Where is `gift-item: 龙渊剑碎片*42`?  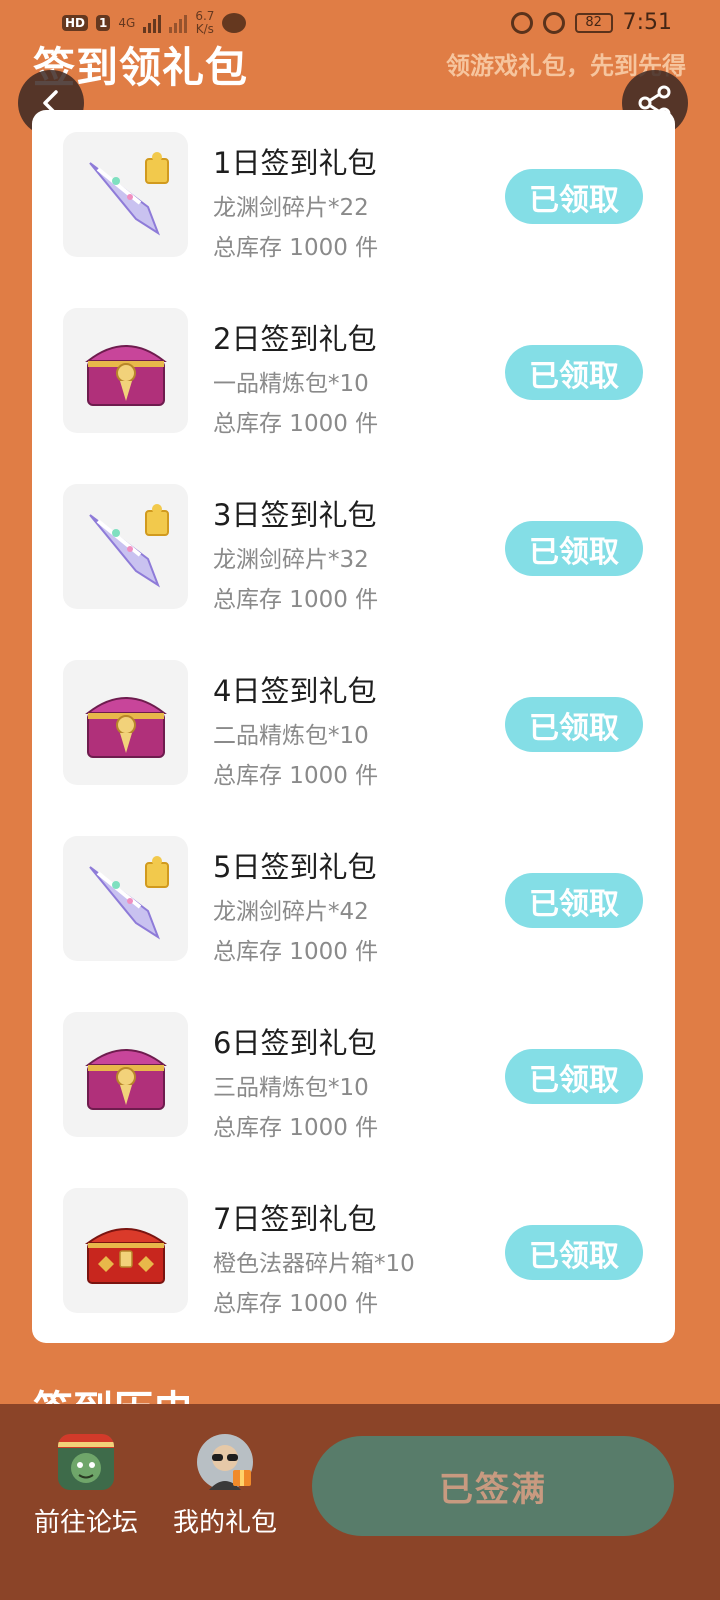
gift-item: 龙渊剑碎片*42 is located at coordinates (291, 912).